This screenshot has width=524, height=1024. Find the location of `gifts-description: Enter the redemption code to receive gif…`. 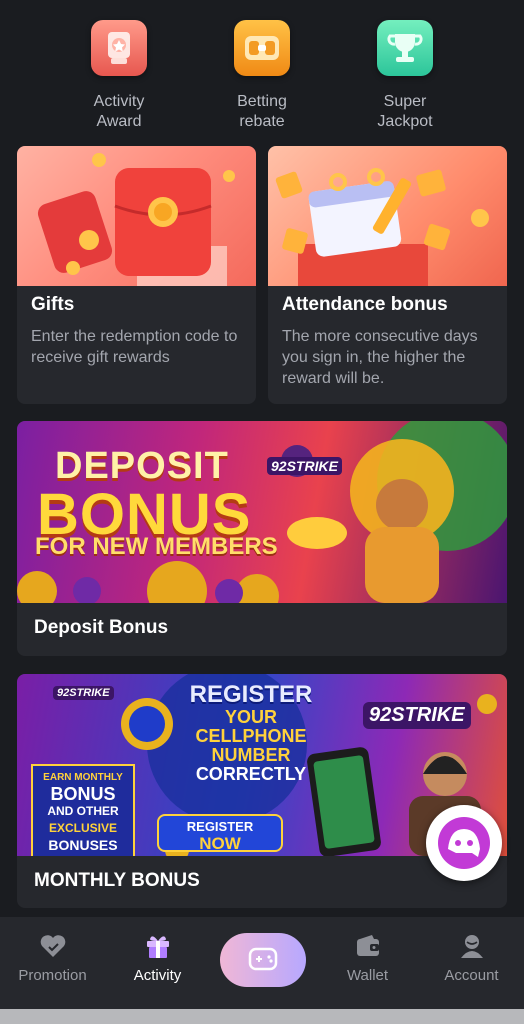

gifts-description: Enter the redemption code to receive gif… is located at coordinates (134, 347).